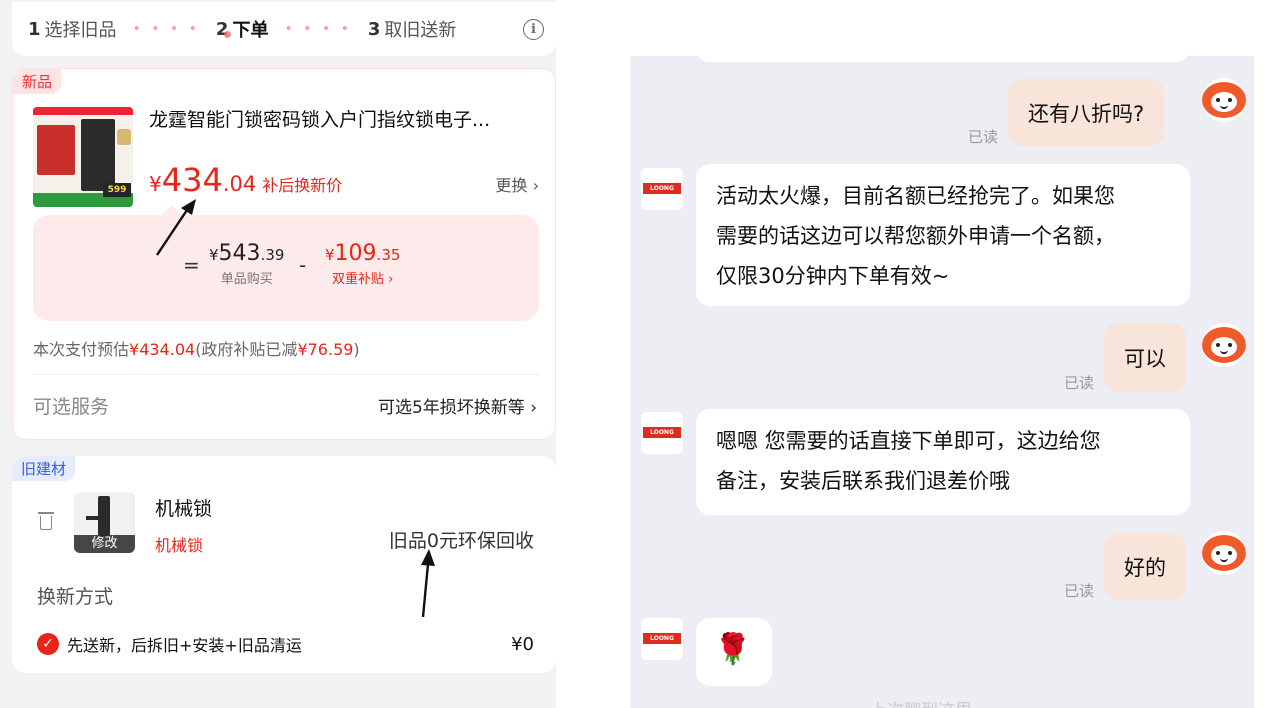 Image resolution: width=1280 pixels, height=708 pixels. What do you see at coordinates (71, 407) in the screenshot?
I see `service-label: 可选服务` at bounding box center [71, 407].